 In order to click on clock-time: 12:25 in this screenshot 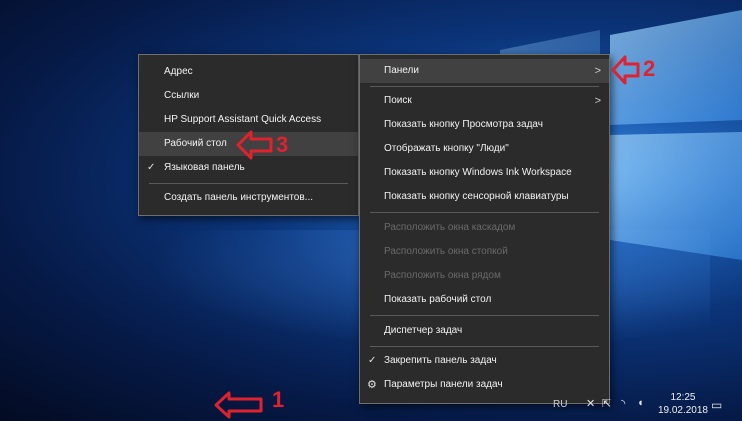, I will do `click(683, 397)`.